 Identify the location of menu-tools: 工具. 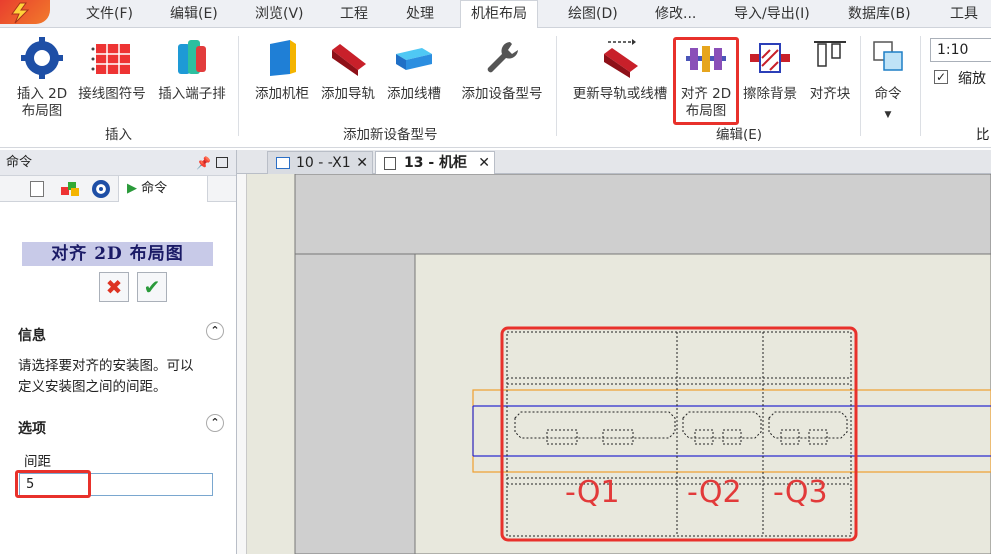
(964, 14).